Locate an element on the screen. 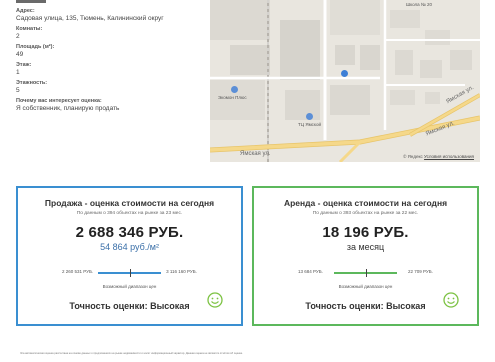 The height and width of the screenshot is (362, 495). field-floor: Этаж: 1 is located at coordinates (111, 69).